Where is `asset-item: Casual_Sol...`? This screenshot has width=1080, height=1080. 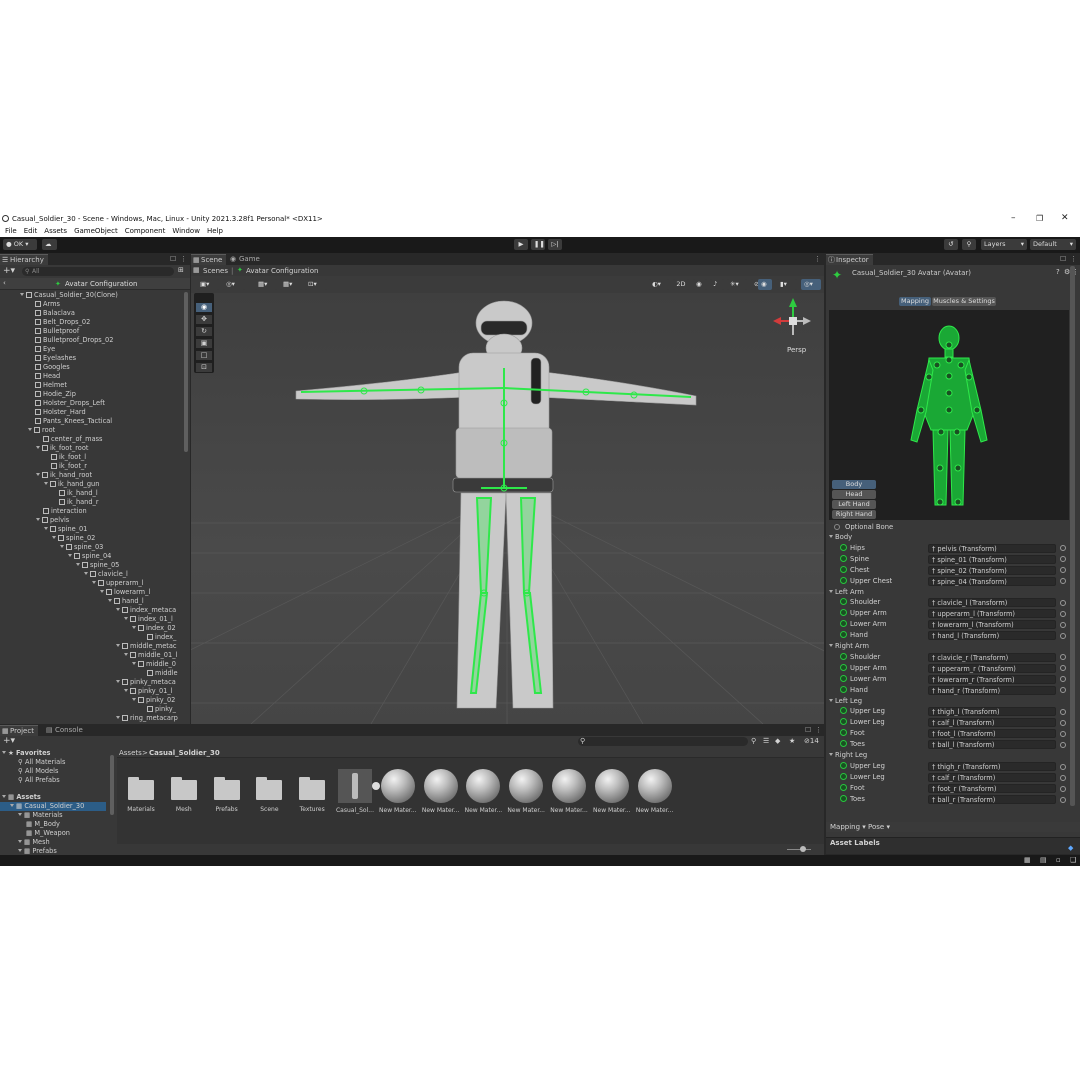
asset-item: Casual_Sol... is located at coordinates (357, 791).